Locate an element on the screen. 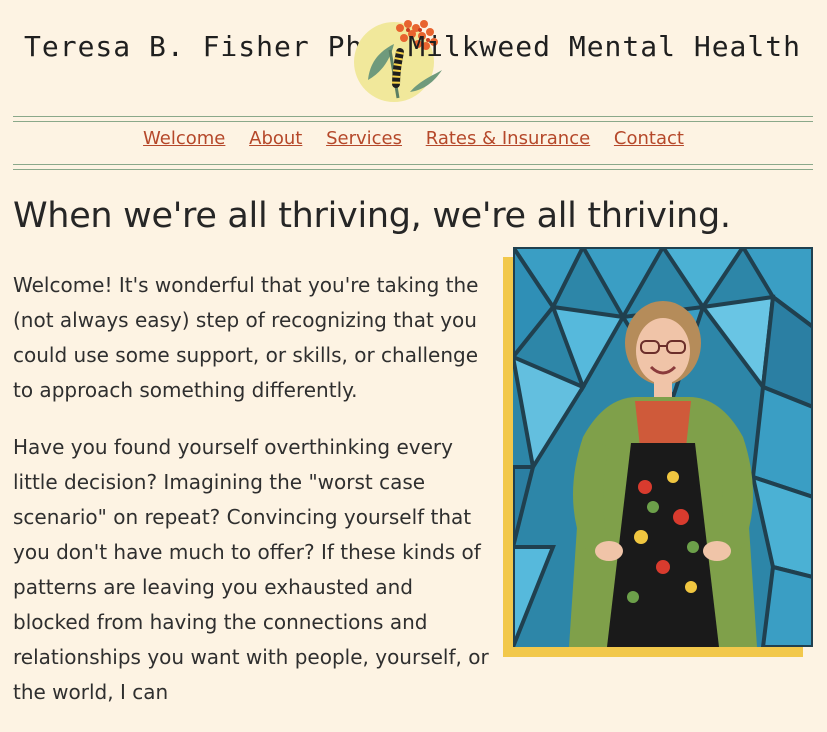 Image resolution: width=827 pixels, height=732 pixels. nav-rates-insurance: Rates & Insurance is located at coordinates (508, 138).